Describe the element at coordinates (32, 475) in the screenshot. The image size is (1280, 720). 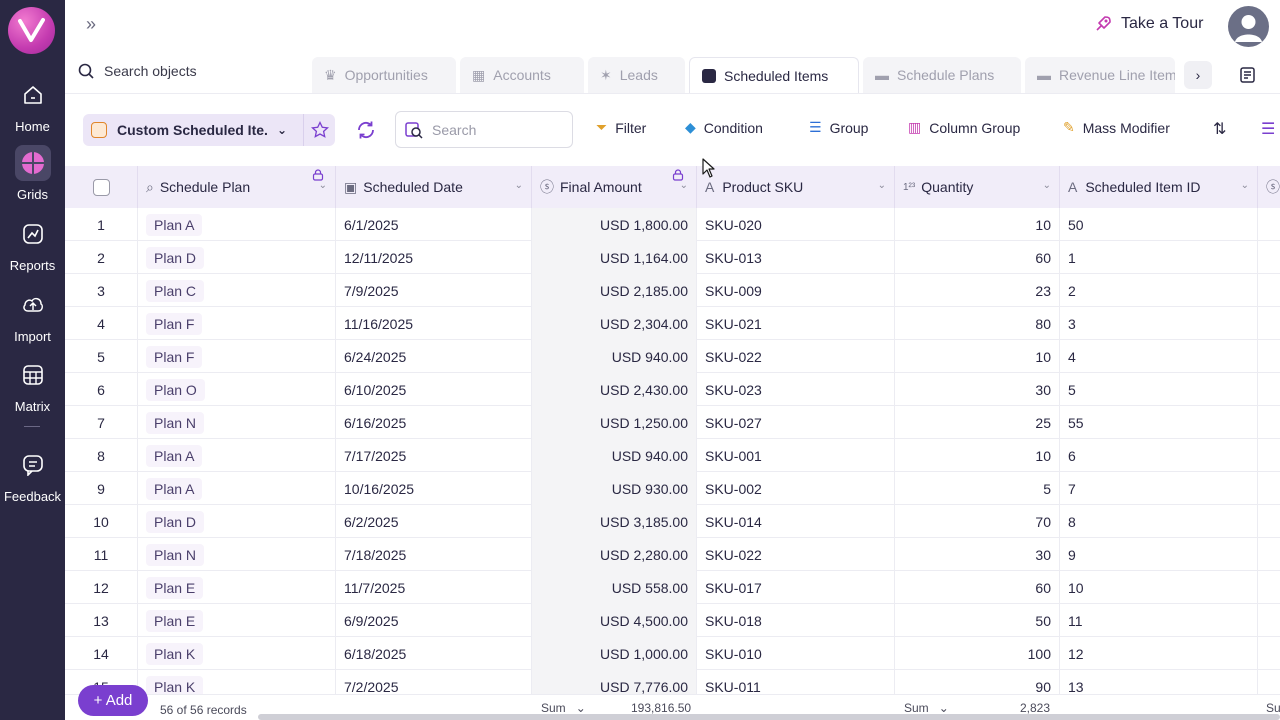
I see `sidebar-item-feedback: Feedback` at that location.